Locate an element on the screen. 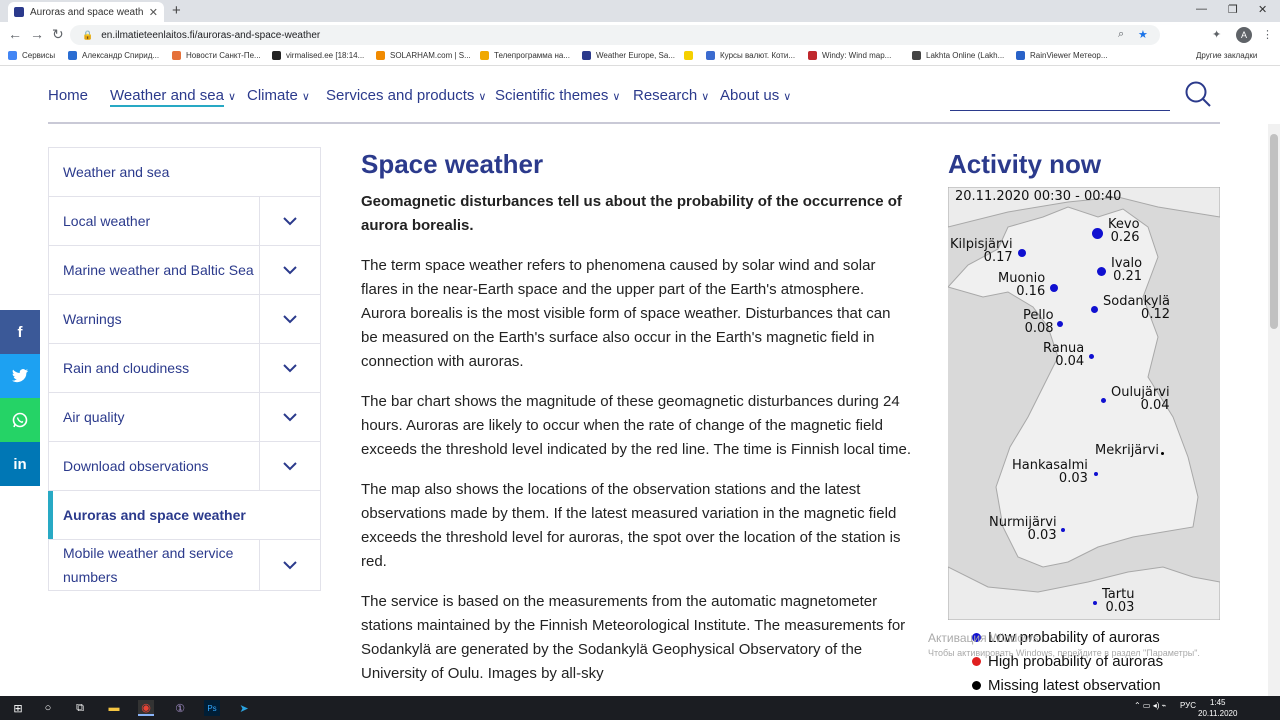  whatsapp-share-button is located at coordinates (20, 420).